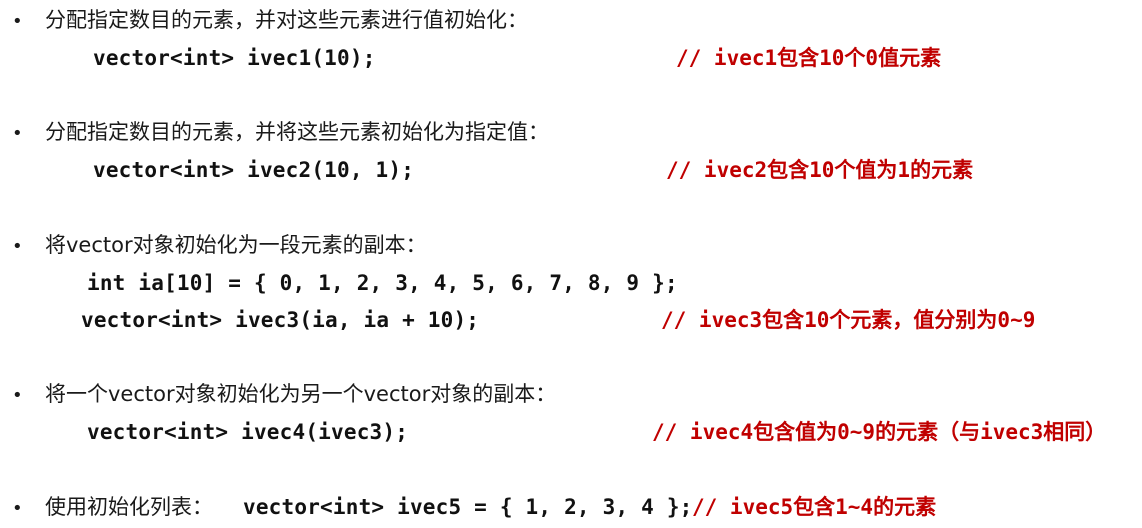  What do you see at coordinates (248, 432) in the screenshot?
I see `item-4-code: vector<int> ivec4(ivec3);` at bounding box center [248, 432].